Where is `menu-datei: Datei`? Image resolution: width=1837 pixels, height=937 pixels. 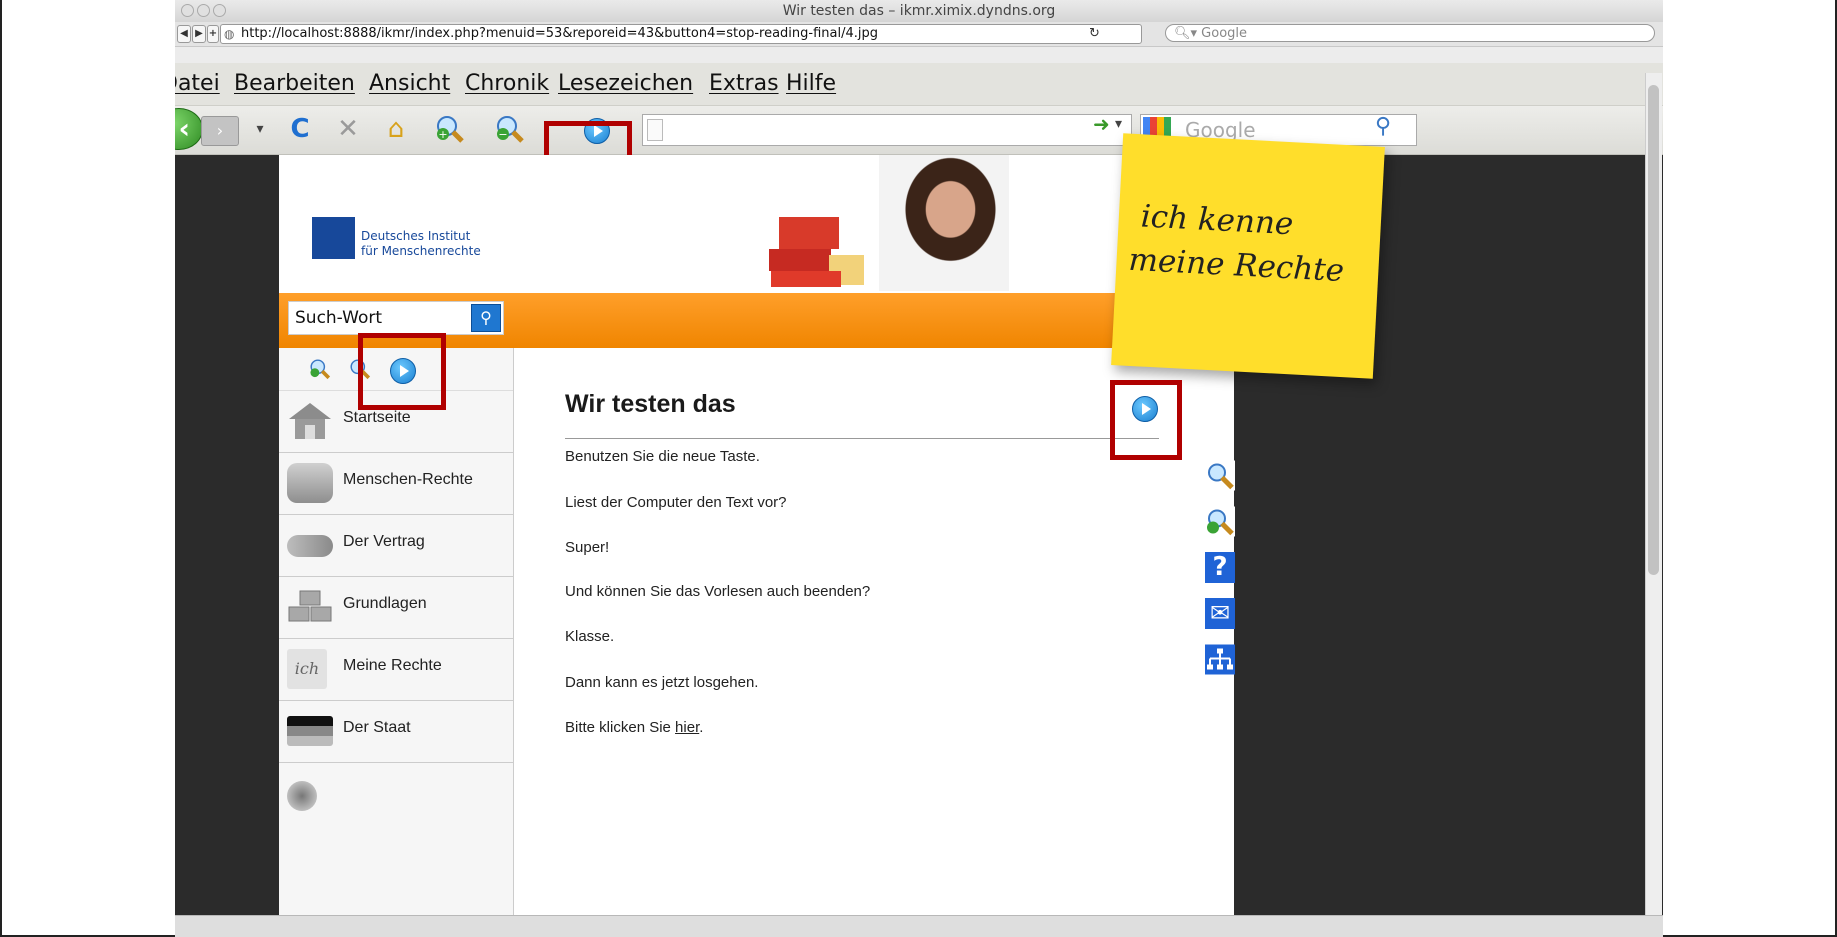
menu-datei: Datei is located at coordinates (197, 83).